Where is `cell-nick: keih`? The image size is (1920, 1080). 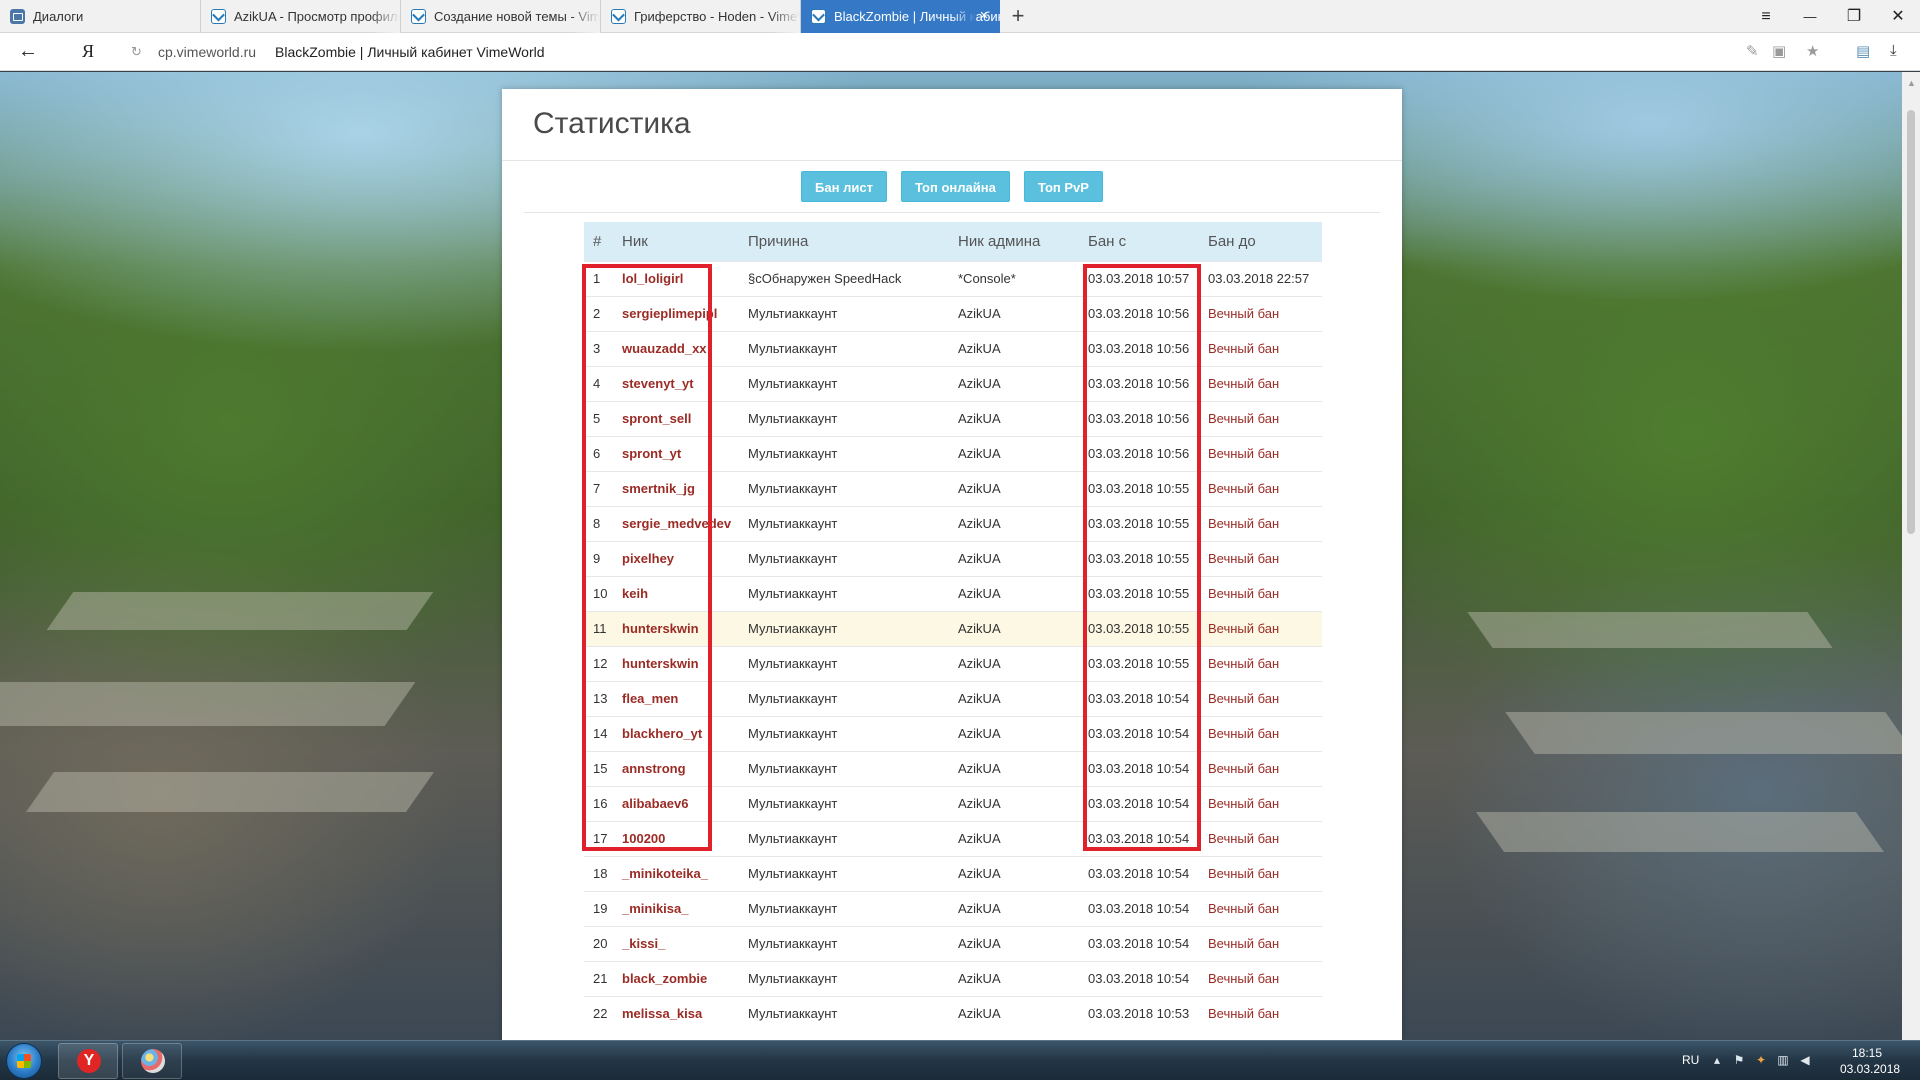
cell-nick: keih is located at coordinates (676, 593).